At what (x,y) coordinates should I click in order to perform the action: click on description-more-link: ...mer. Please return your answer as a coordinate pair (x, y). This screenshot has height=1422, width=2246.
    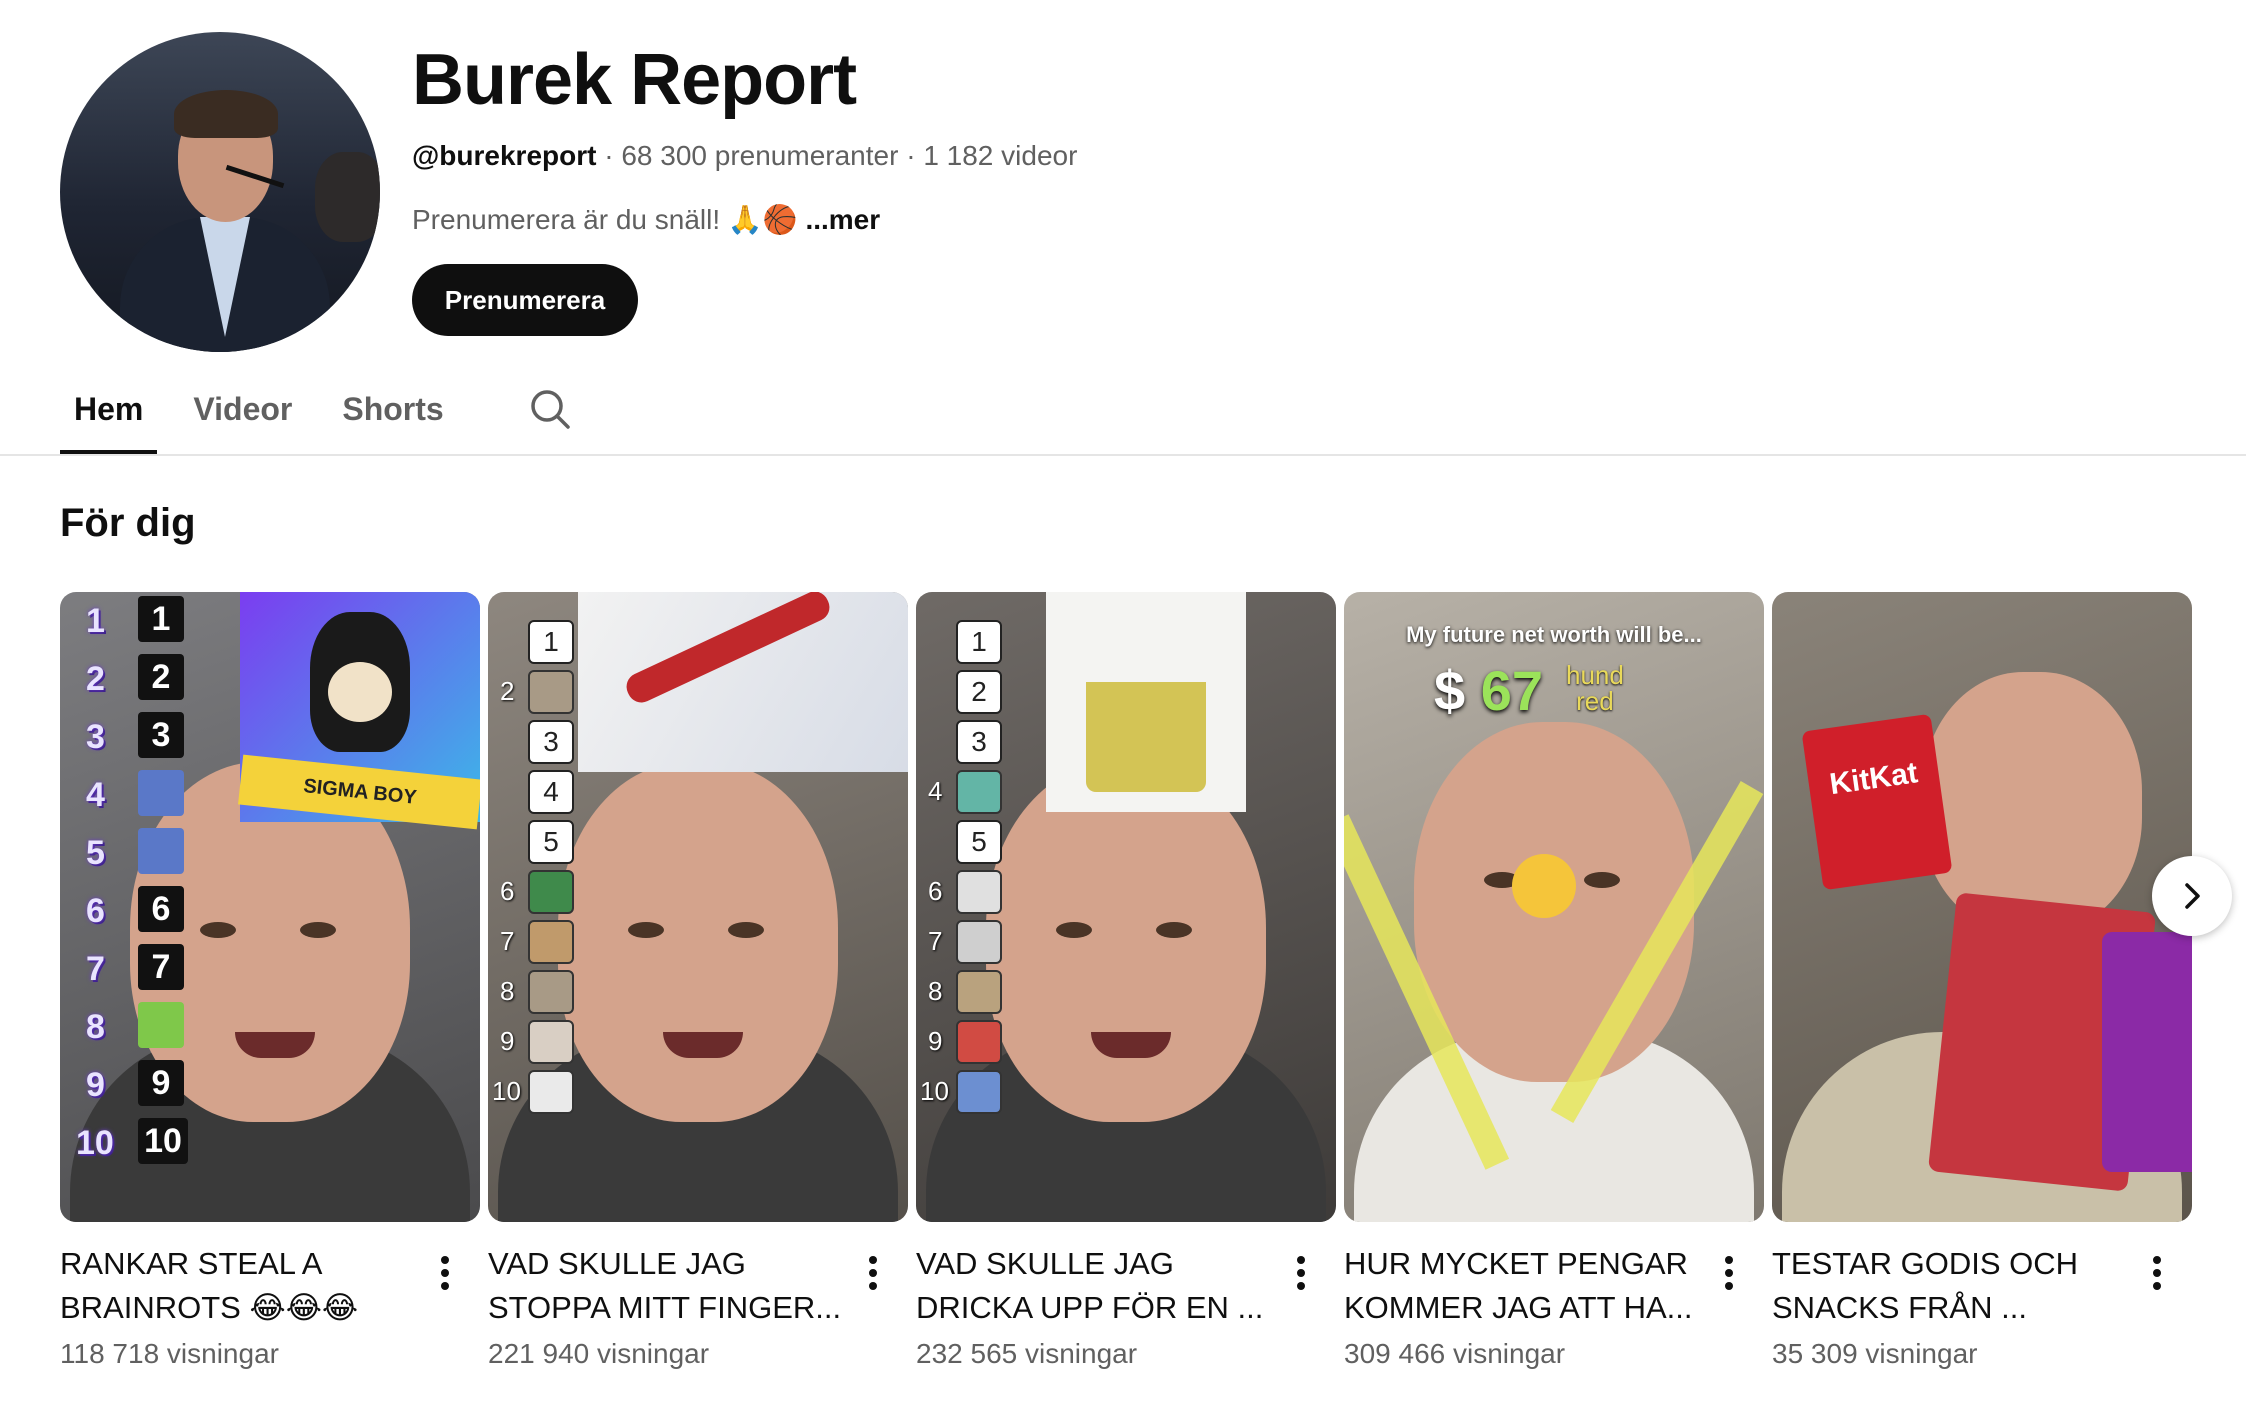
    Looking at the image, I should click on (842, 219).